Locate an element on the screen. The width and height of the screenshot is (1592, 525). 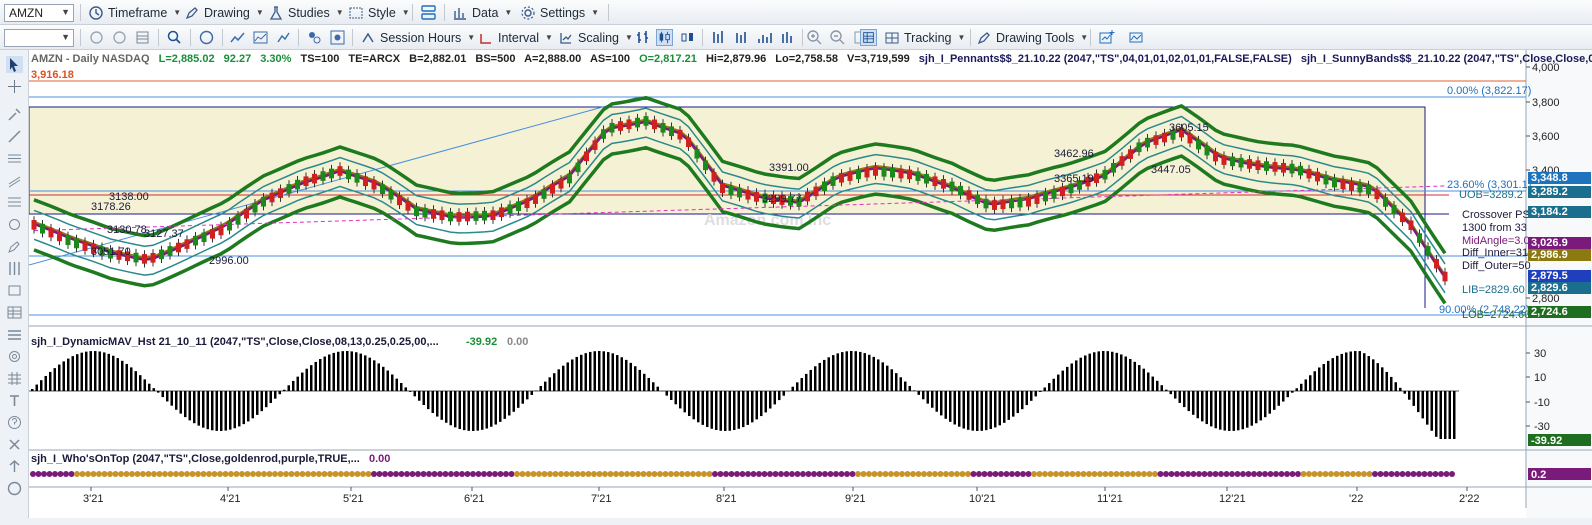
drawing-tools-button: Drawing Tools ▼ is located at coordinates (1032, 37).